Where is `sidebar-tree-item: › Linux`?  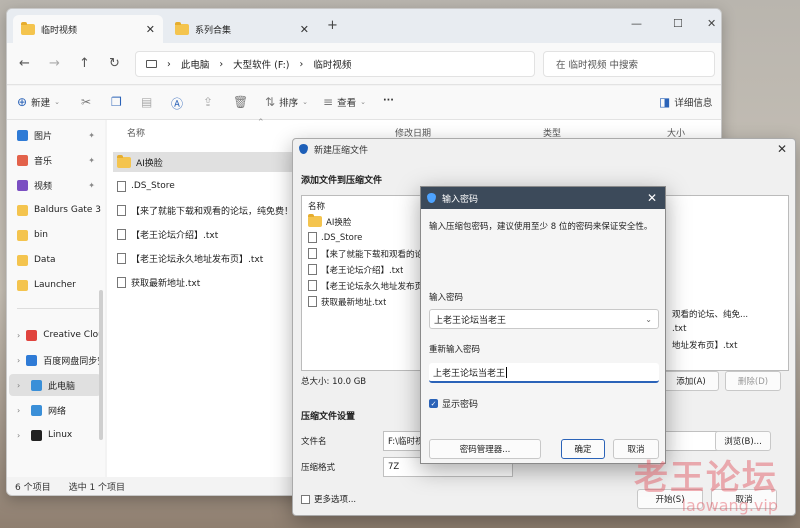 sidebar-tree-item: › Linux is located at coordinates (59, 435).